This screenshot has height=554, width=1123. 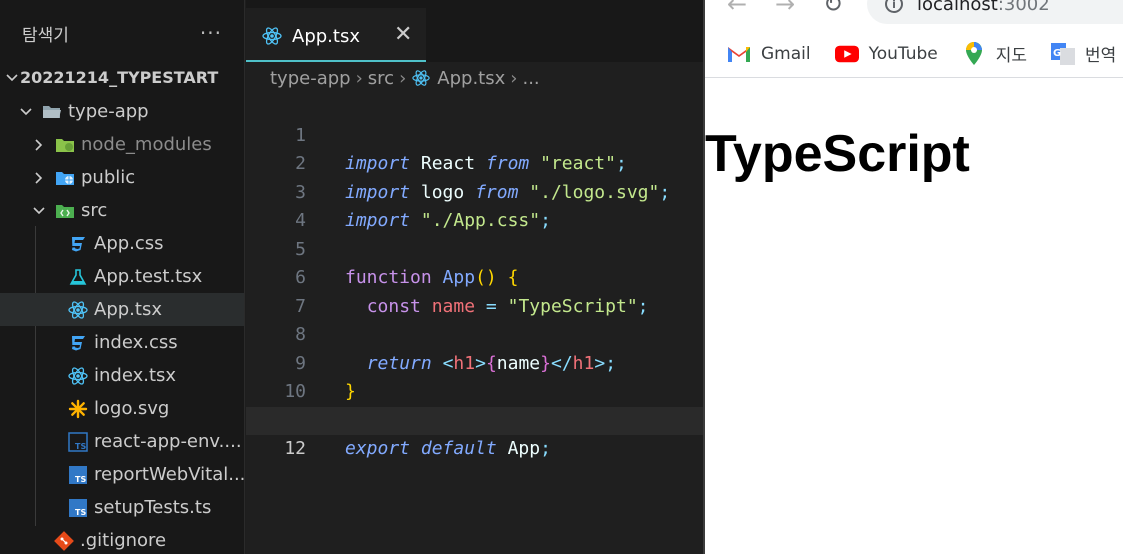 What do you see at coordinates (471, 78) in the screenshot?
I see `breadcrumb-item-app-tsx: App.tsx` at bounding box center [471, 78].